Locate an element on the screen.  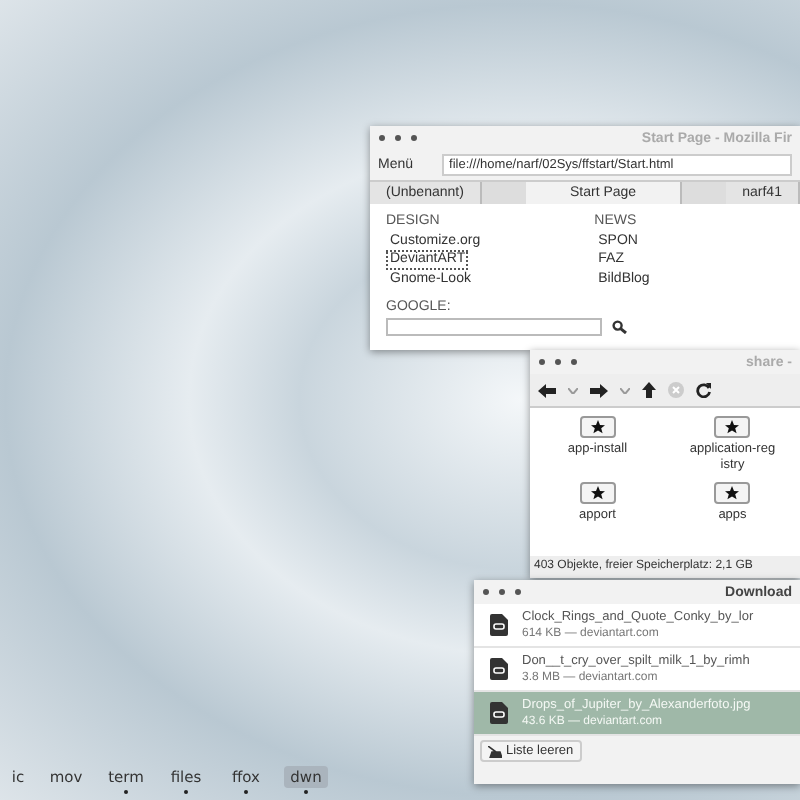
broom-icon is located at coordinates (495, 751).